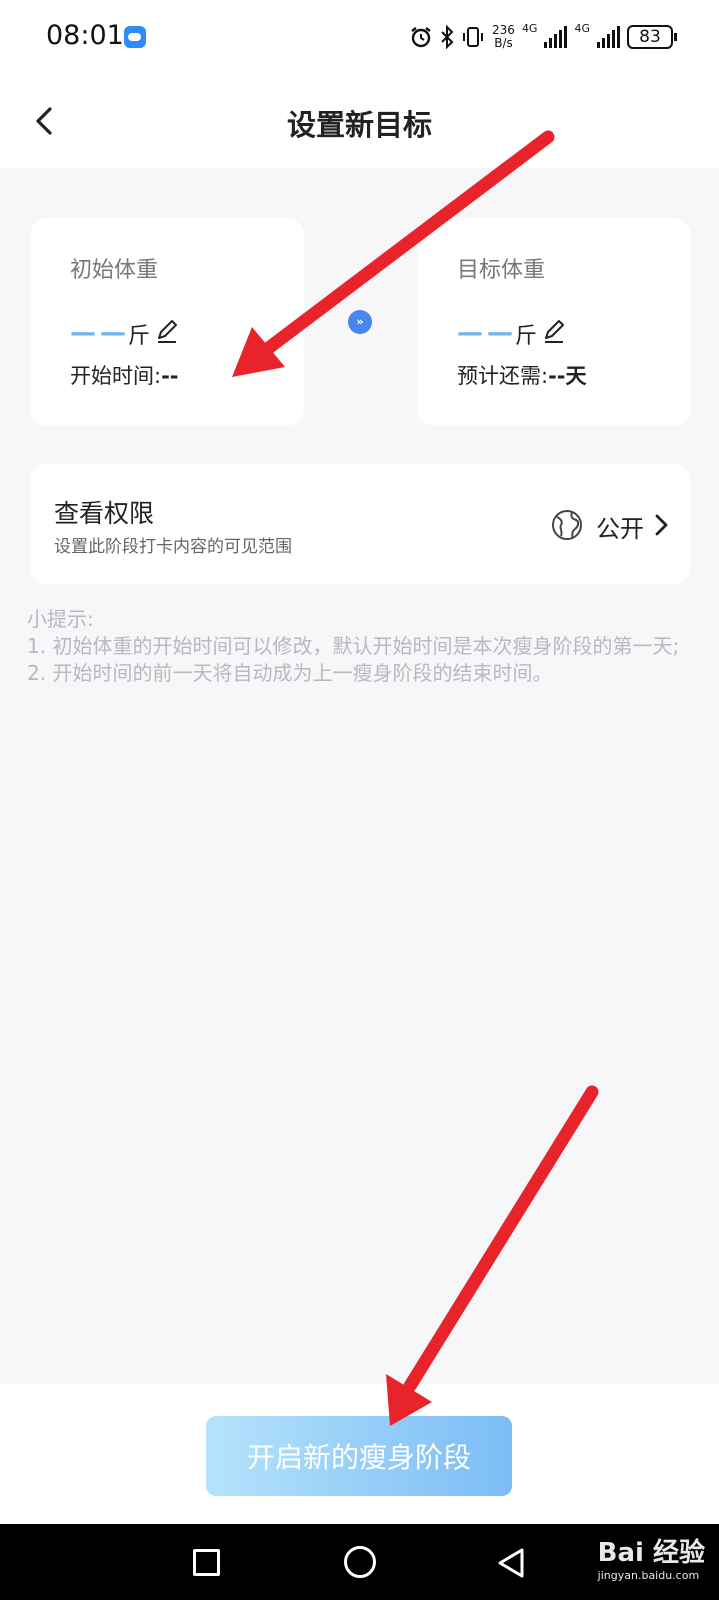 The image size is (719, 1600). Describe the element at coordinates (487, 333) in the screenshot. I see `target-weight-value: ——` at that location.